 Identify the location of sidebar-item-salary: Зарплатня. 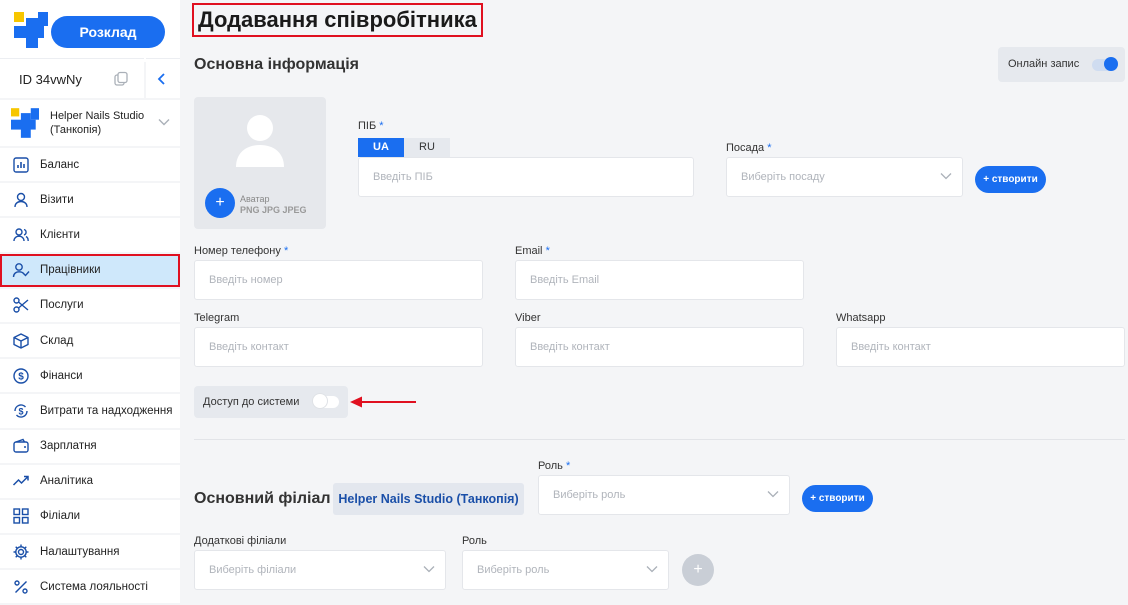
(90, 446).